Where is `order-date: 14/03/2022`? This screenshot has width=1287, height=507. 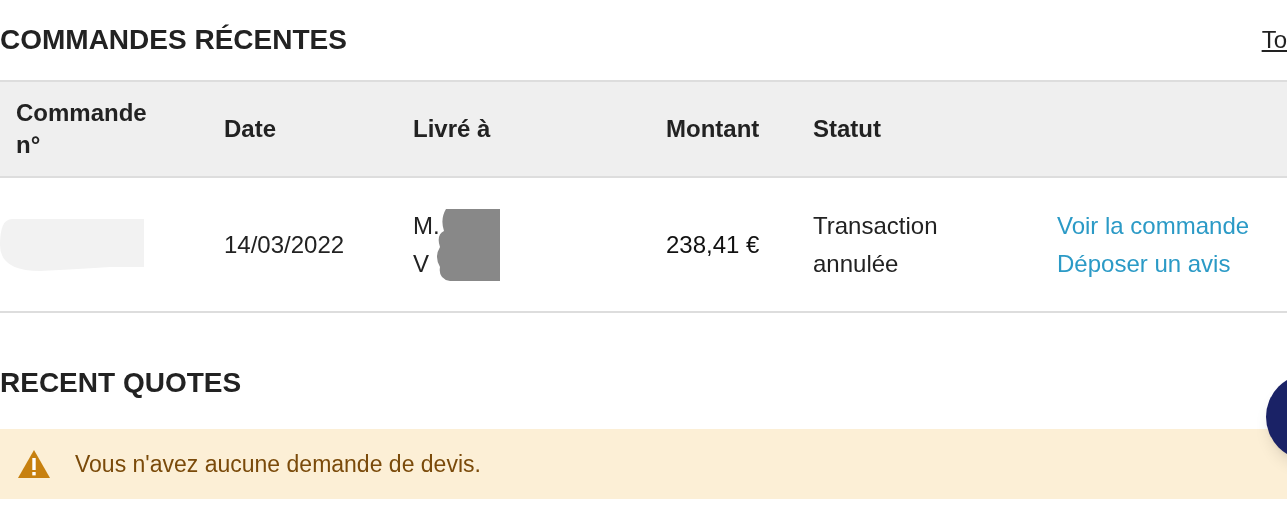
order-date: 14/03/2022 is located at coordinates (284, 244).